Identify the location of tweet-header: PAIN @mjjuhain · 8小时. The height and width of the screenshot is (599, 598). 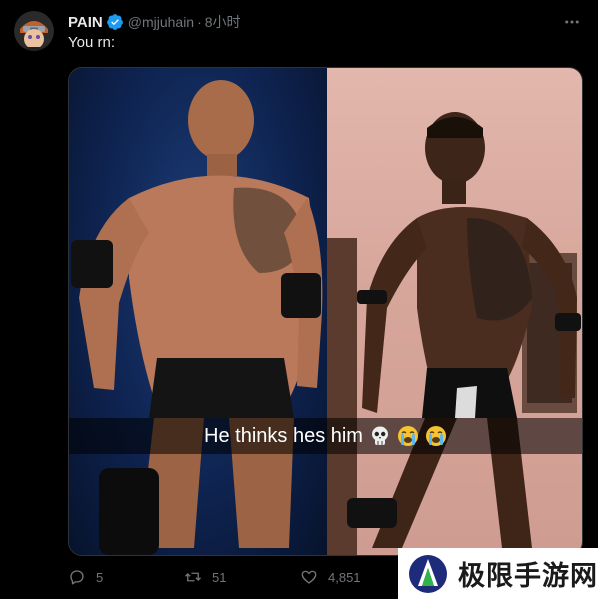
(154, 22).